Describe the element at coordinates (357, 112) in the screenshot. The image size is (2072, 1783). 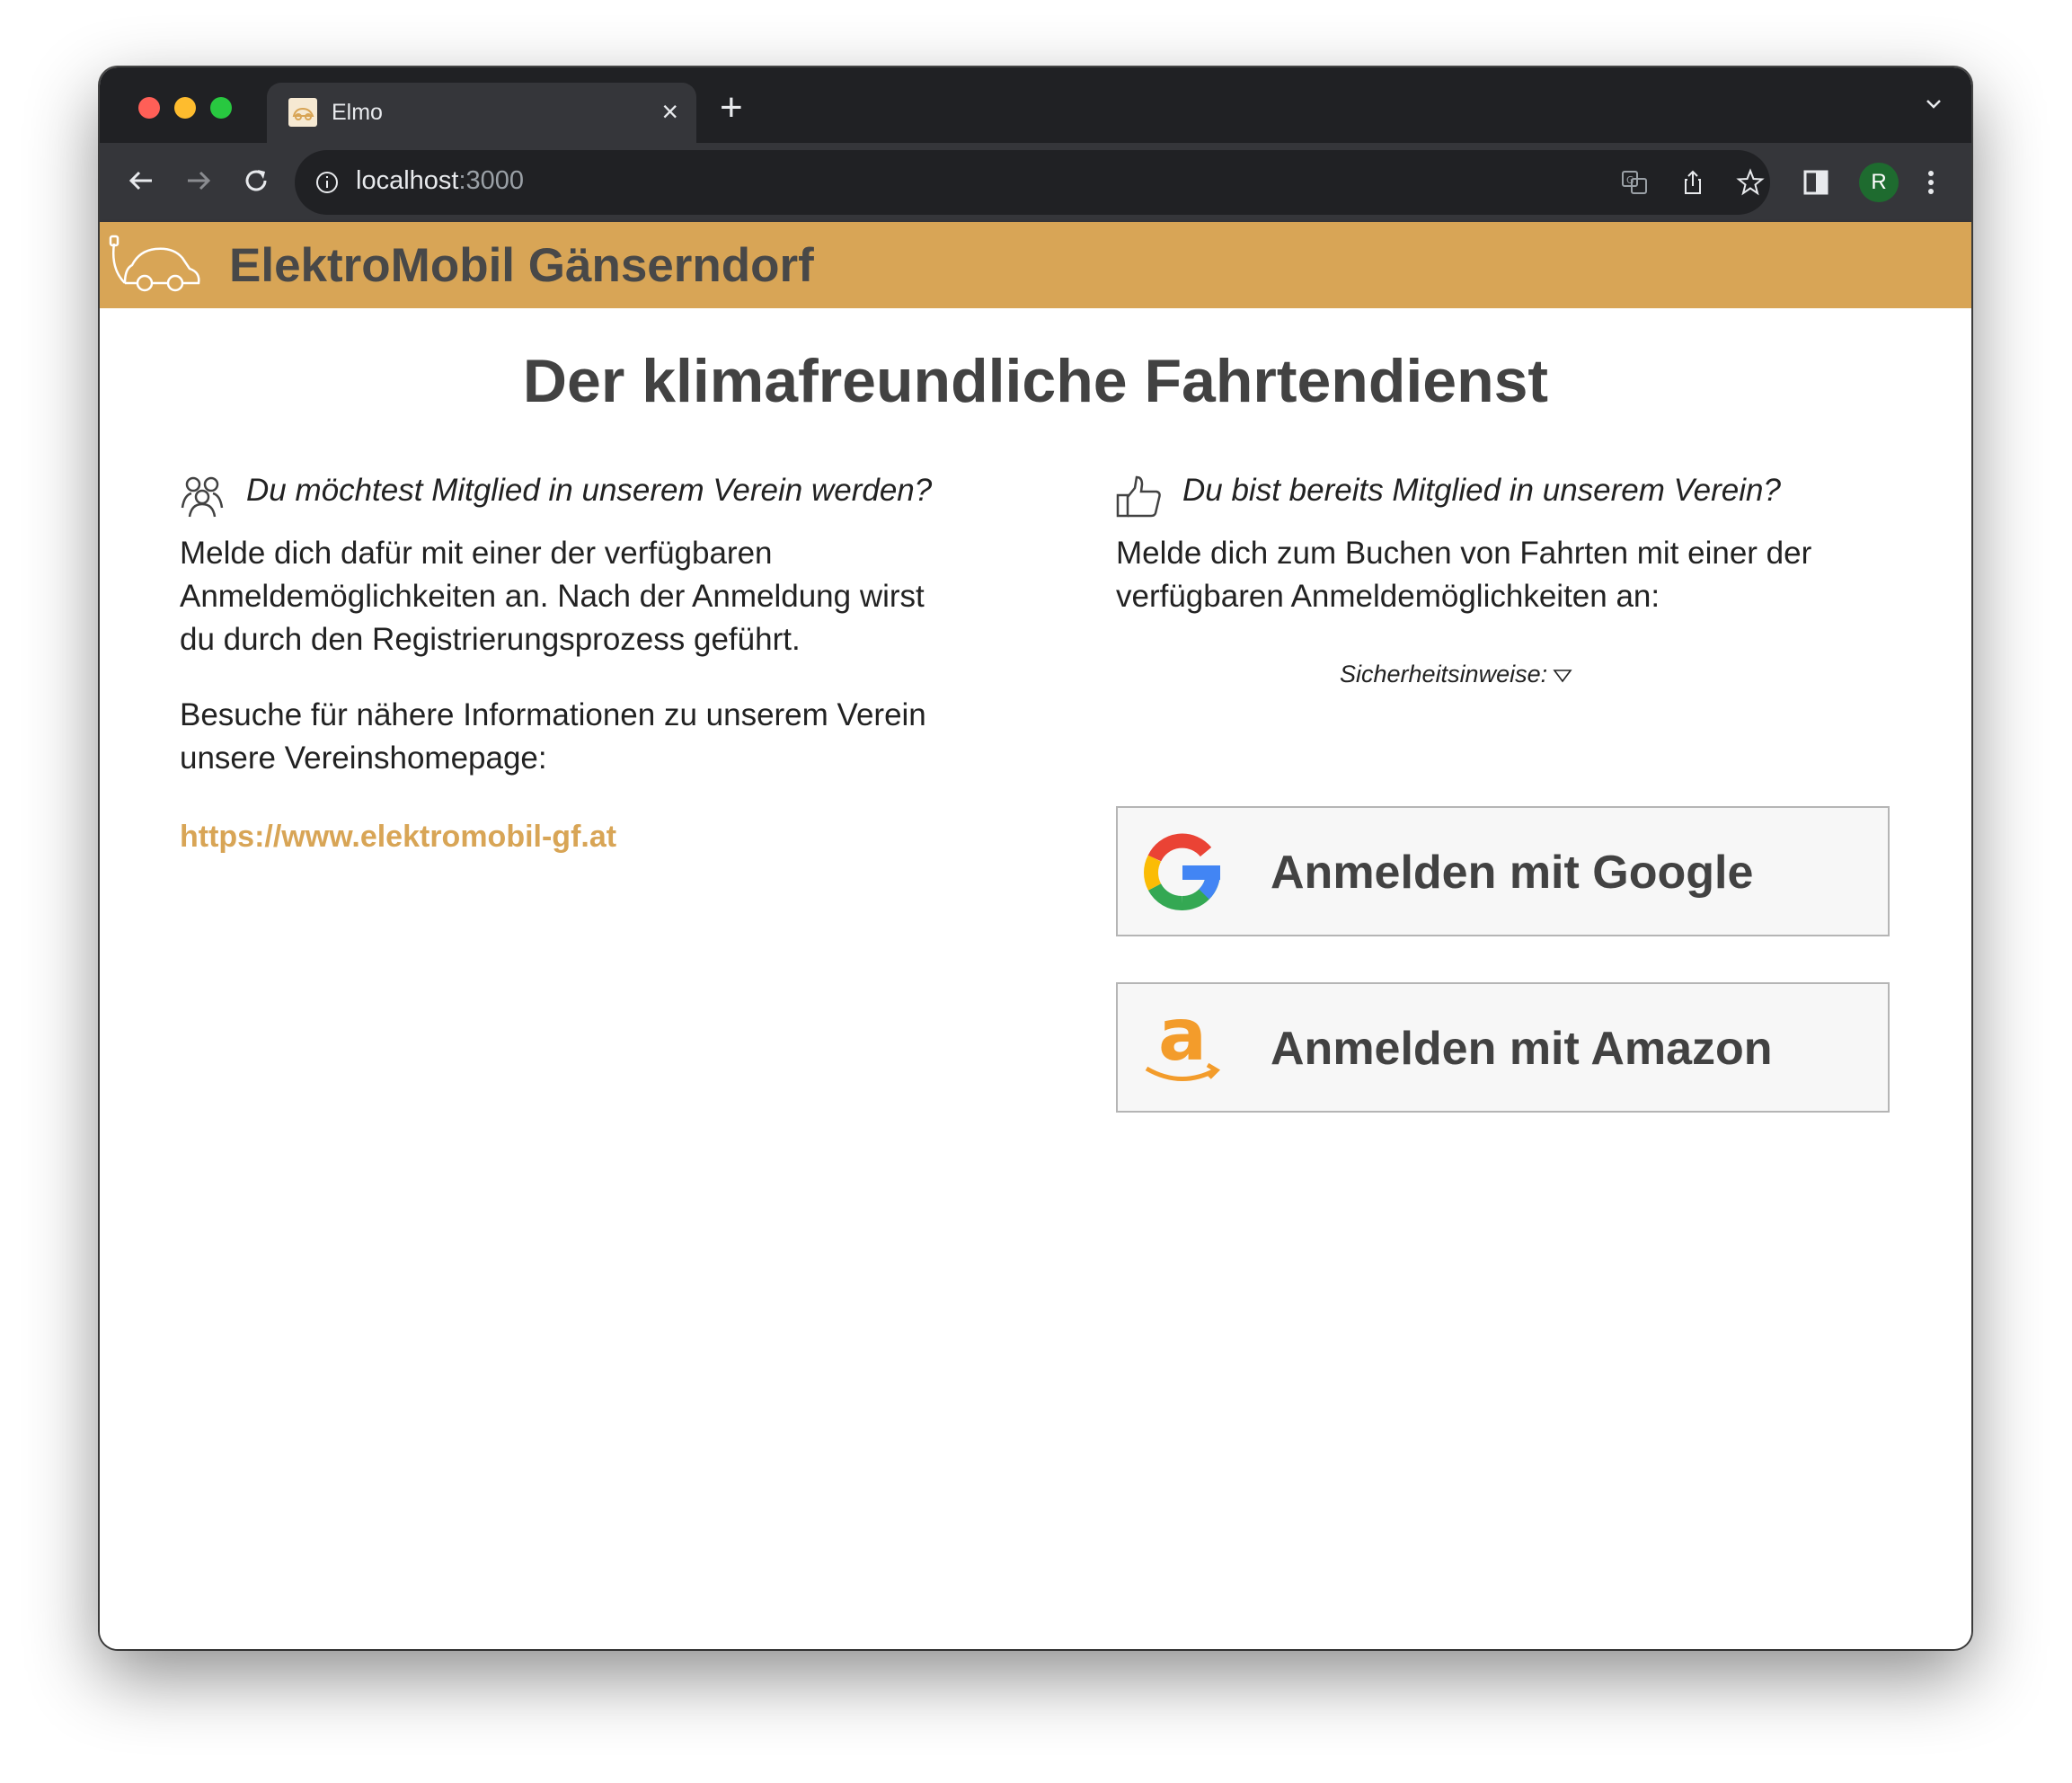
I see `tab-title: Elmo` at that location.